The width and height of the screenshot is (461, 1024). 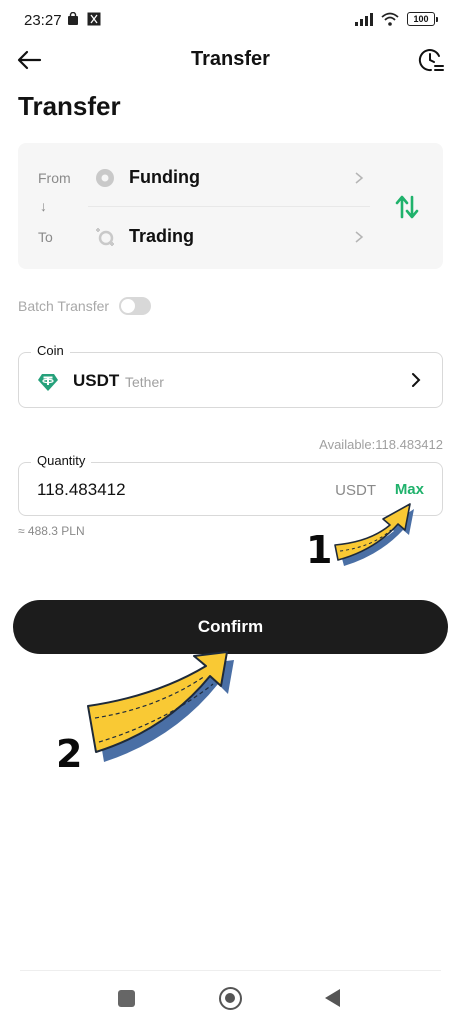 I want to click on status-time: 23:27, so click(x=43, y=20).